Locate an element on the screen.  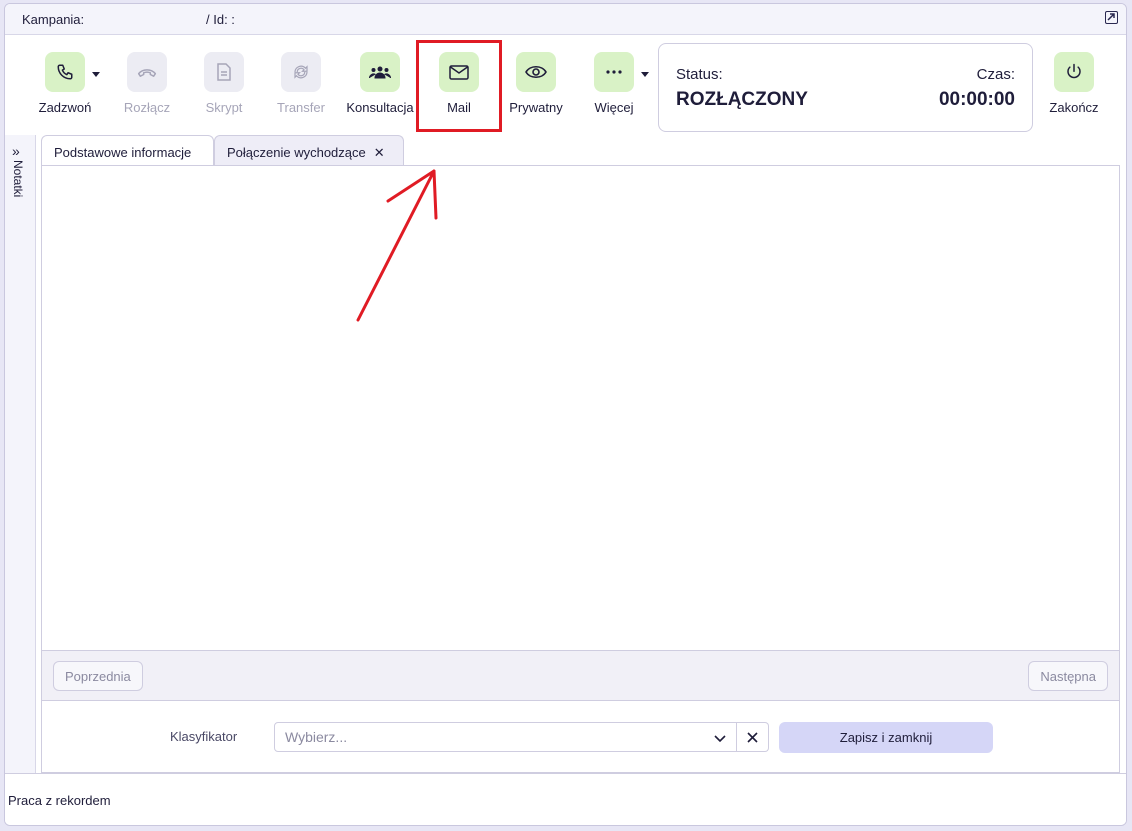
status-value: ROZŁĄCZONY is located at coordinates (742, 99).